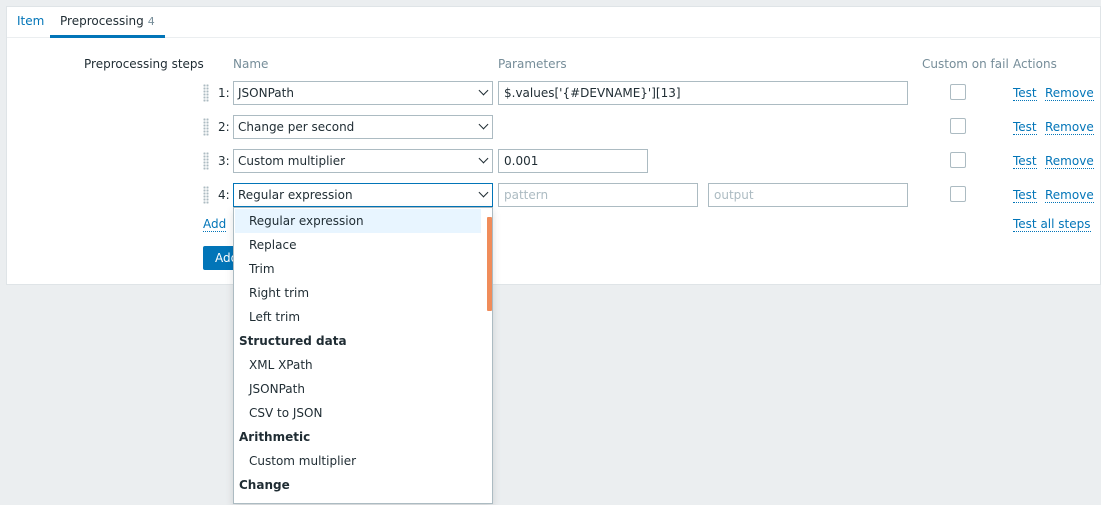 The width and height of the screenshot is (1101, 505). Describe the element at coordinates (363, 93) in the screenshot. I see `step-1-type-select: JSONPath` at that location.